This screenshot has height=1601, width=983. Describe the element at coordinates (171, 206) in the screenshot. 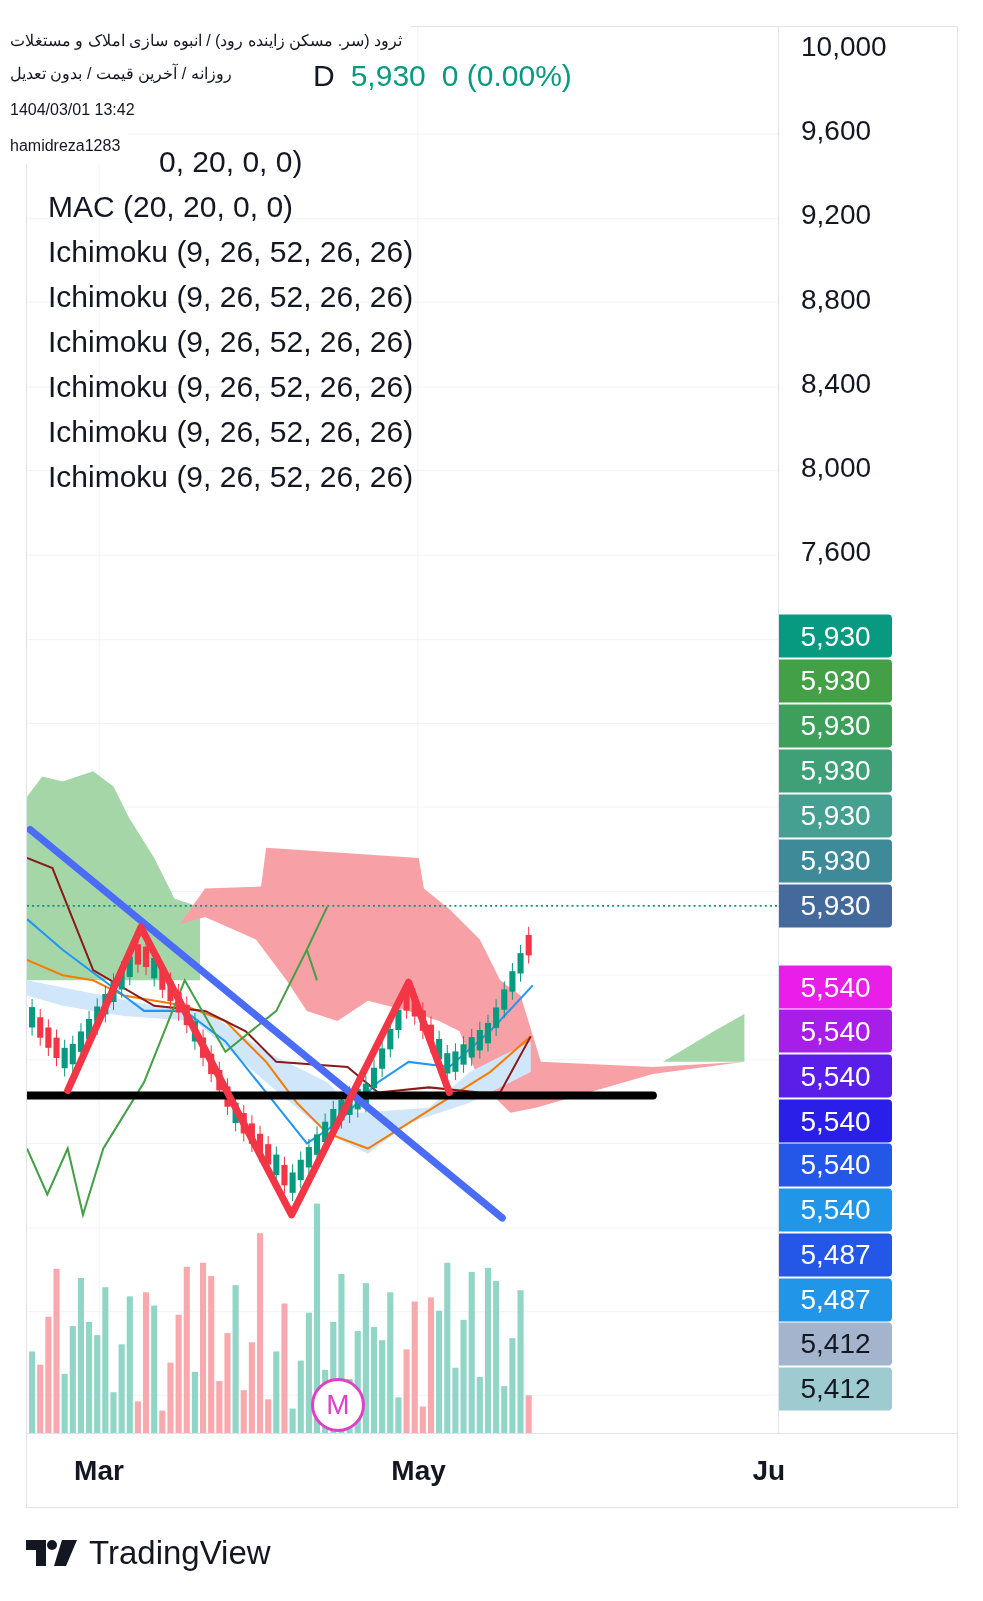

I see `indicator-legend: MAC (20, 20, 0, 0)` at that location.